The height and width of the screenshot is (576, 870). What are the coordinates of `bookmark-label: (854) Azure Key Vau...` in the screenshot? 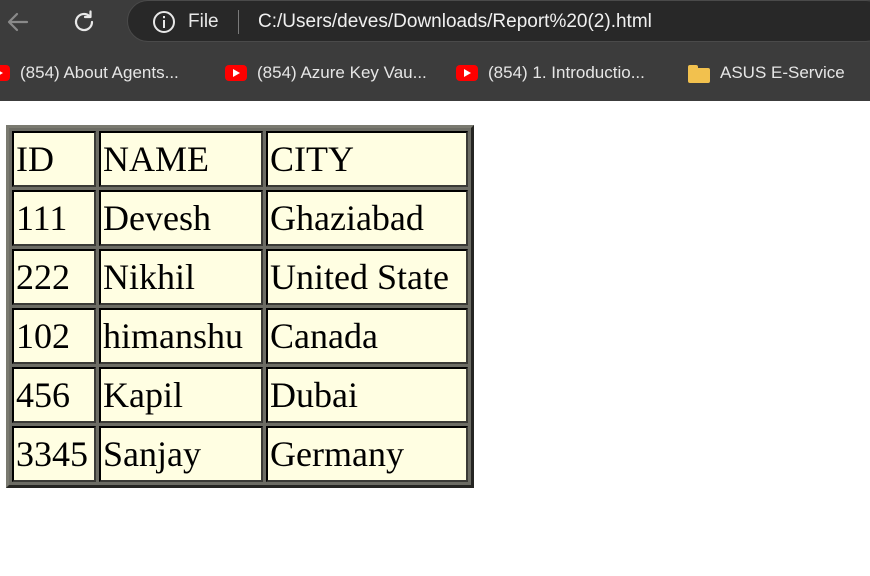 It's located at (342, 72).